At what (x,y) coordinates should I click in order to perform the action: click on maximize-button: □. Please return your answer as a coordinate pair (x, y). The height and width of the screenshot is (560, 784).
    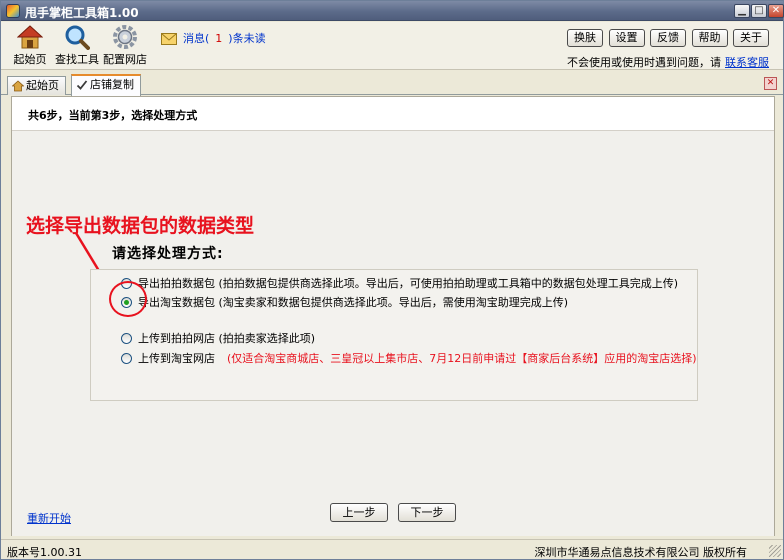
    Looking at the image, I should click on (759, 11).